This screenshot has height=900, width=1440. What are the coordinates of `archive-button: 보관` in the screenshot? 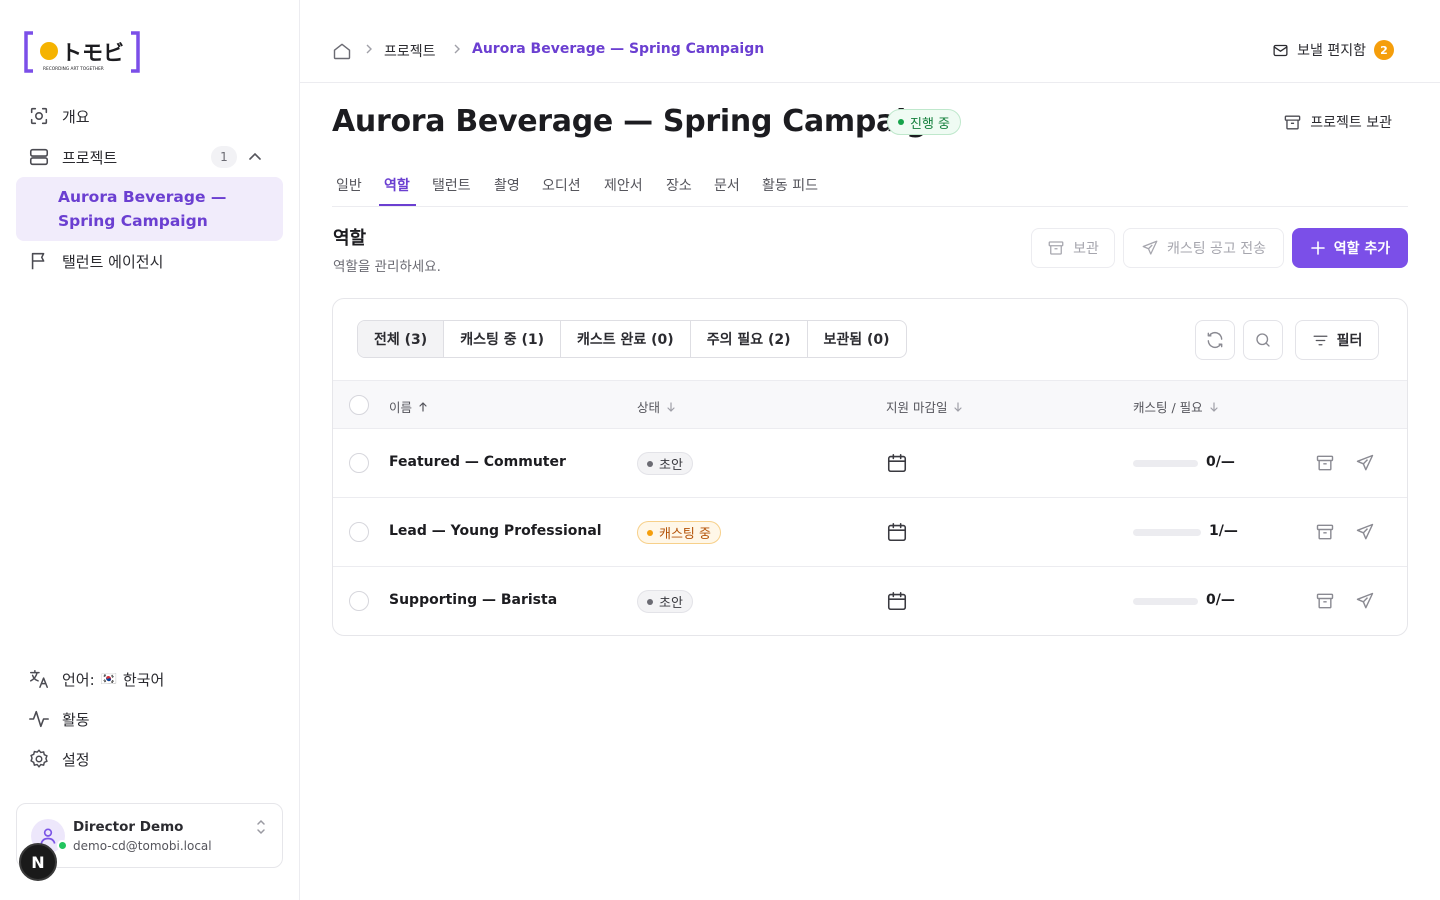 It's located at (1073, 248).